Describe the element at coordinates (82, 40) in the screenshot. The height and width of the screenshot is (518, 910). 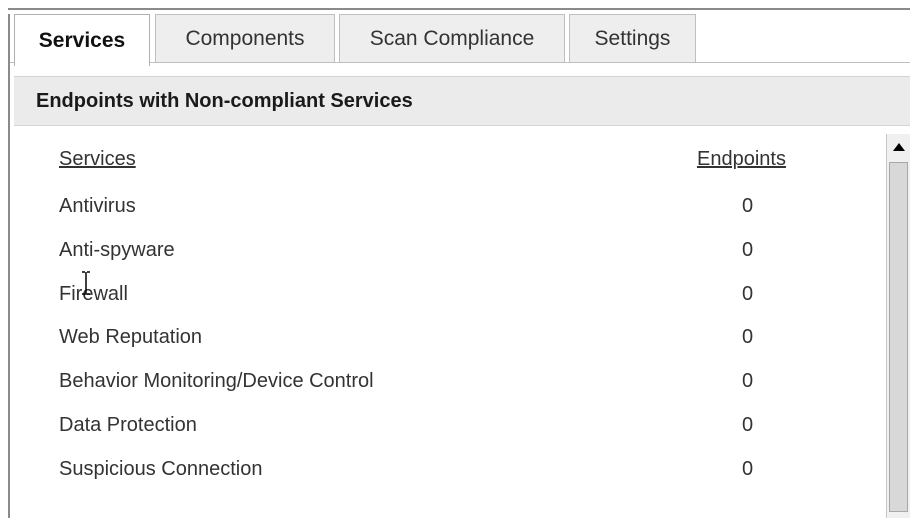
I see `tab-services: Services` at that location.